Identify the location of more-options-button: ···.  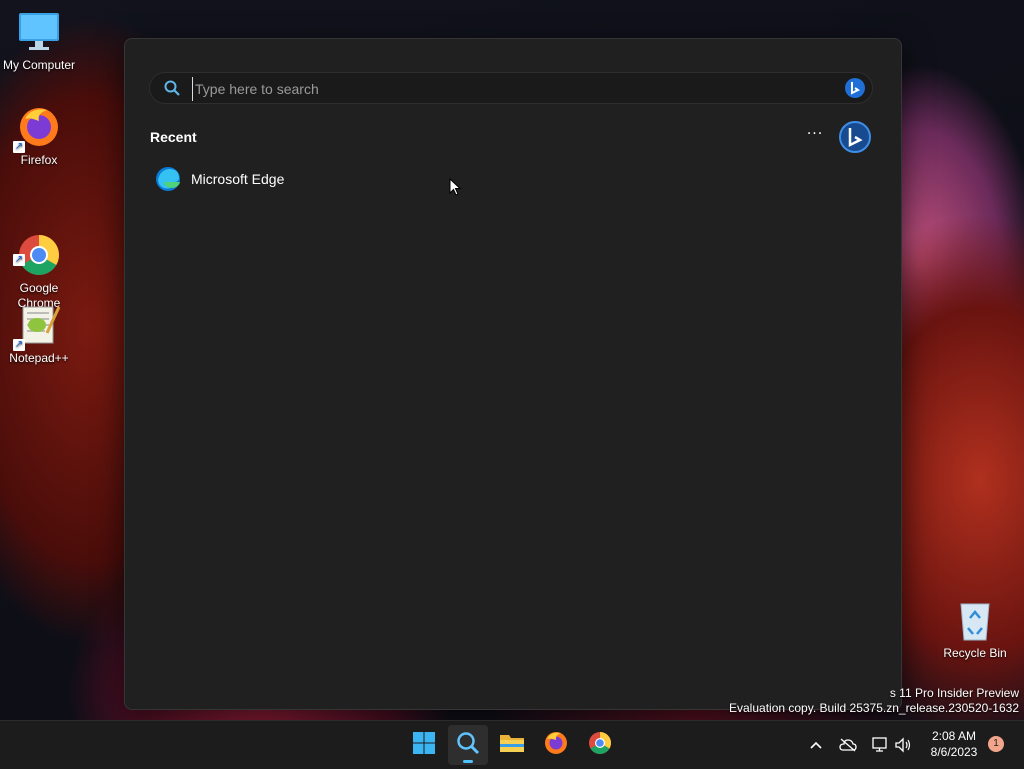
(815, 136).